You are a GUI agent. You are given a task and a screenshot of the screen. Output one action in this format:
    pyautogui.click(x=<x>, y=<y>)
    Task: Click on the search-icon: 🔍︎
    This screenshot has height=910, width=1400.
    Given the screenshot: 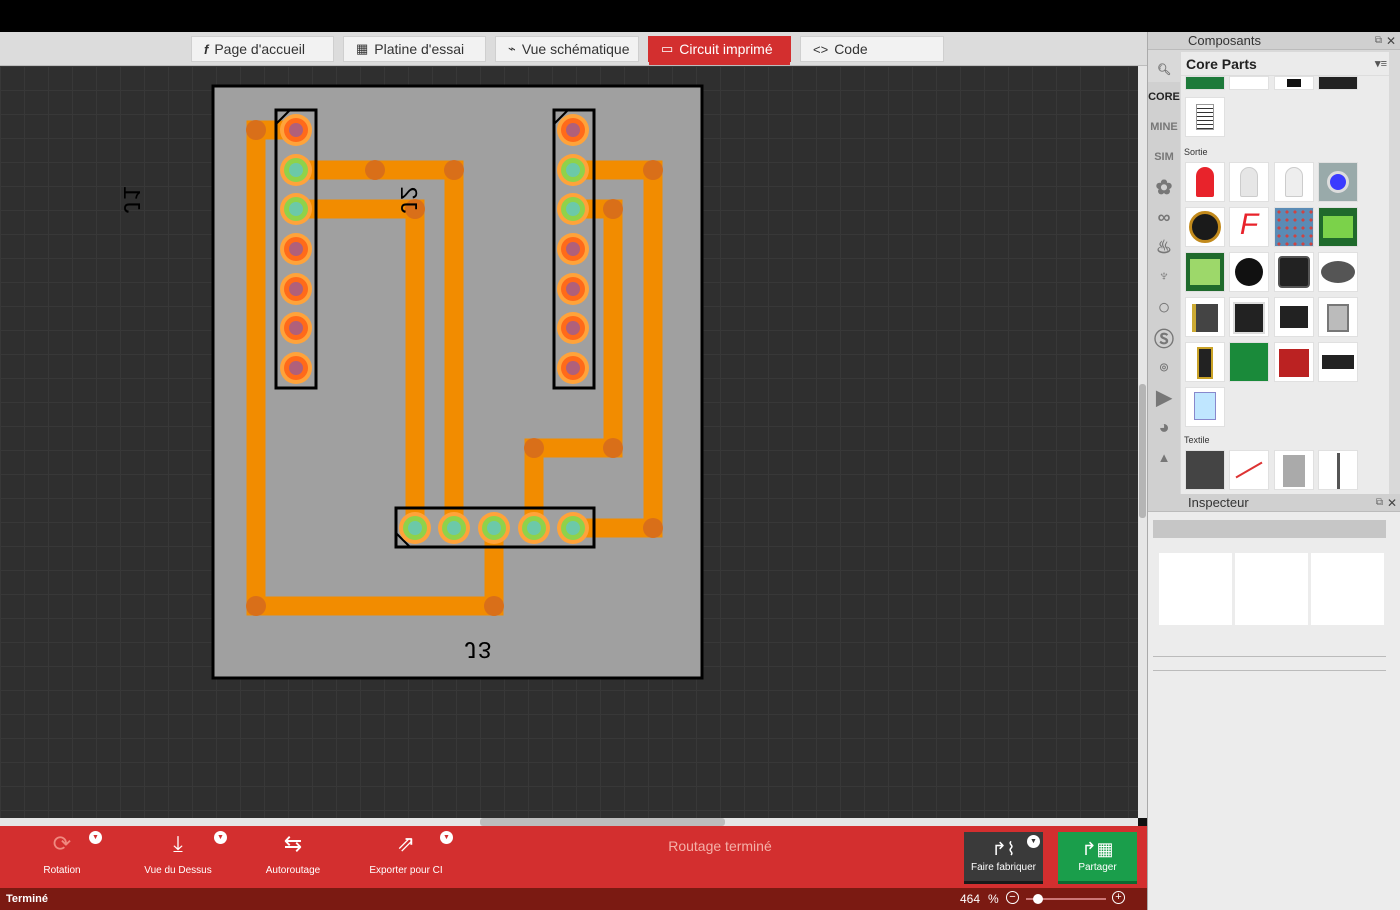 What is the action you would take?
    pyautogui.click(x=1164, y=69)
    